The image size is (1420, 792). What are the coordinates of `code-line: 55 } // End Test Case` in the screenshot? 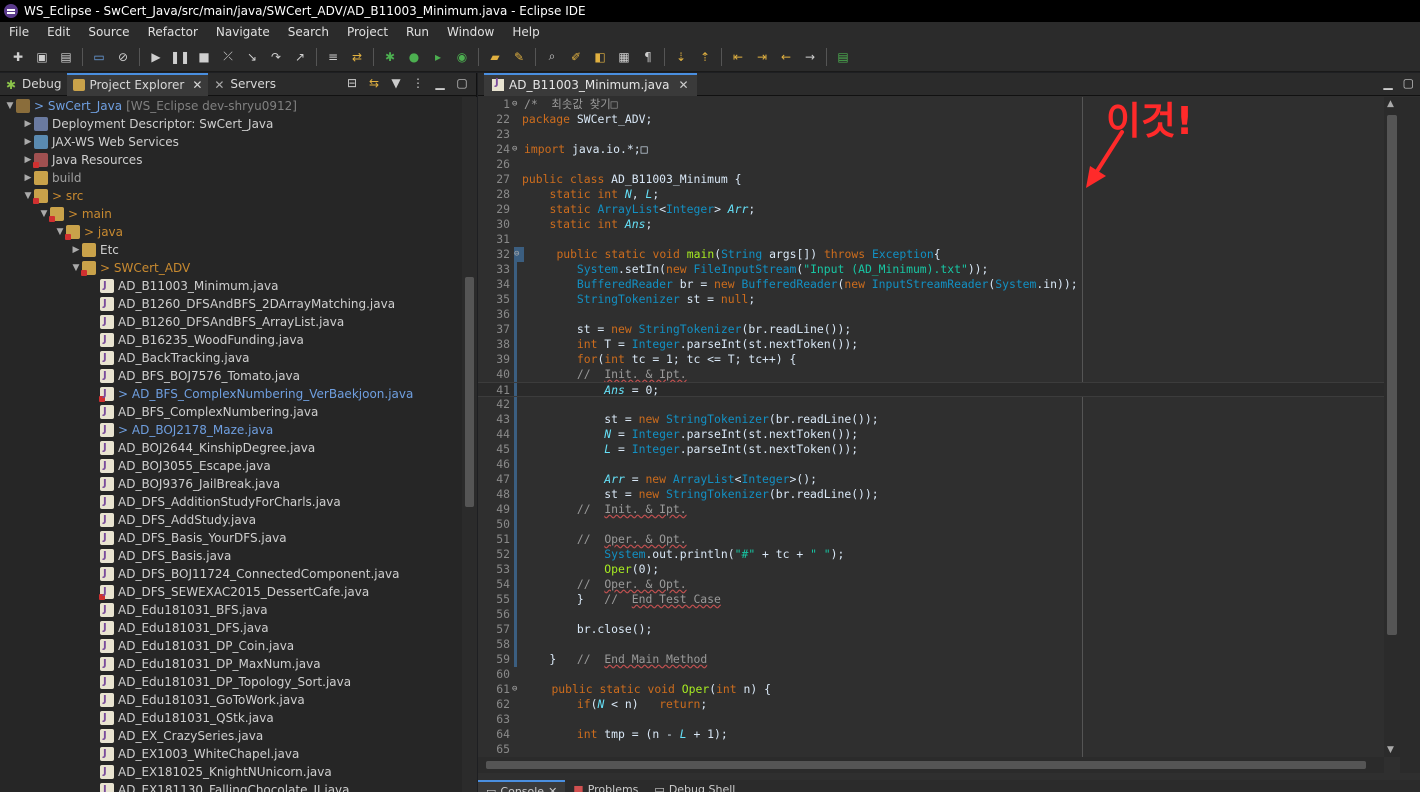 It's located at (931, 599).